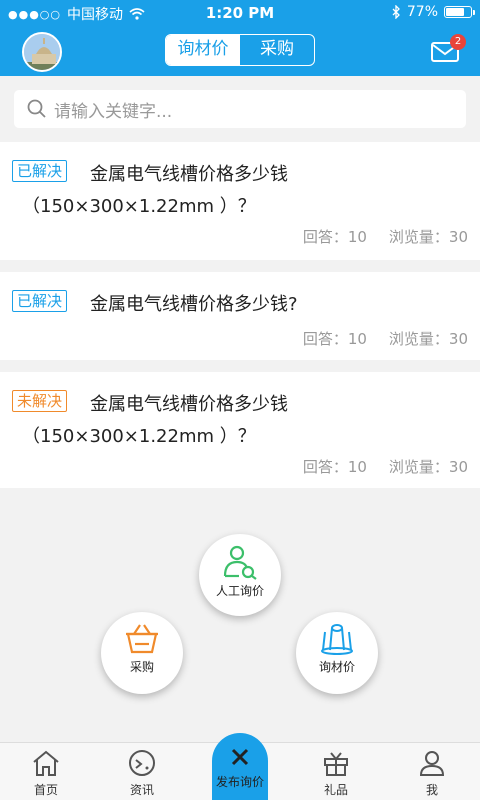  What do you see at coordinates (203, 50) in the screenshot?
I see `tab-inquiry: 询材价` at bounding box center [203, 50].